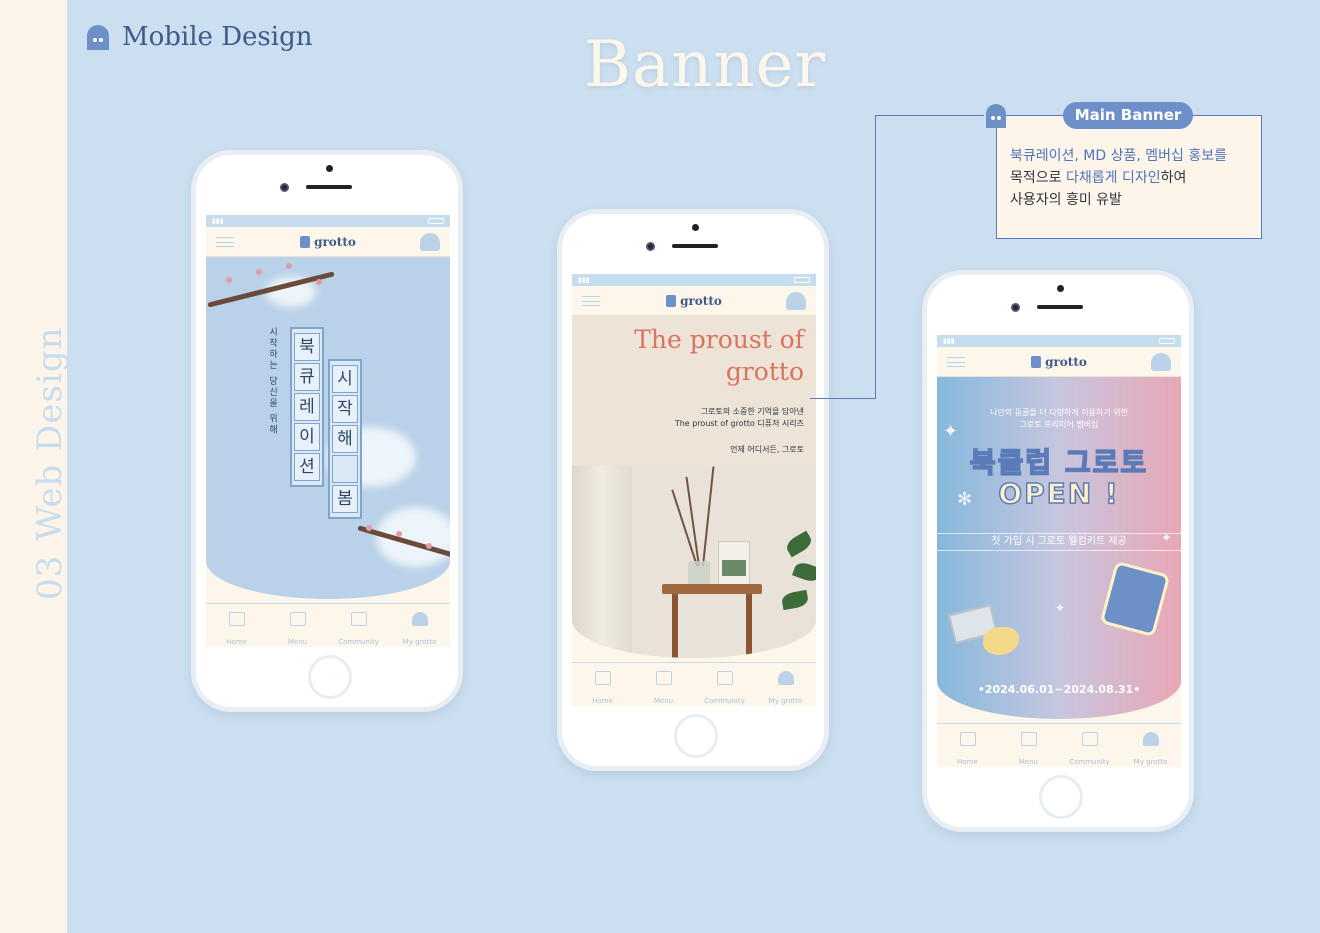 The height and width of the screenshot is (933, 1320). Describe the element at coordinates (764, 371) in the screenshot. I see `headline-line: grotto` at that location.